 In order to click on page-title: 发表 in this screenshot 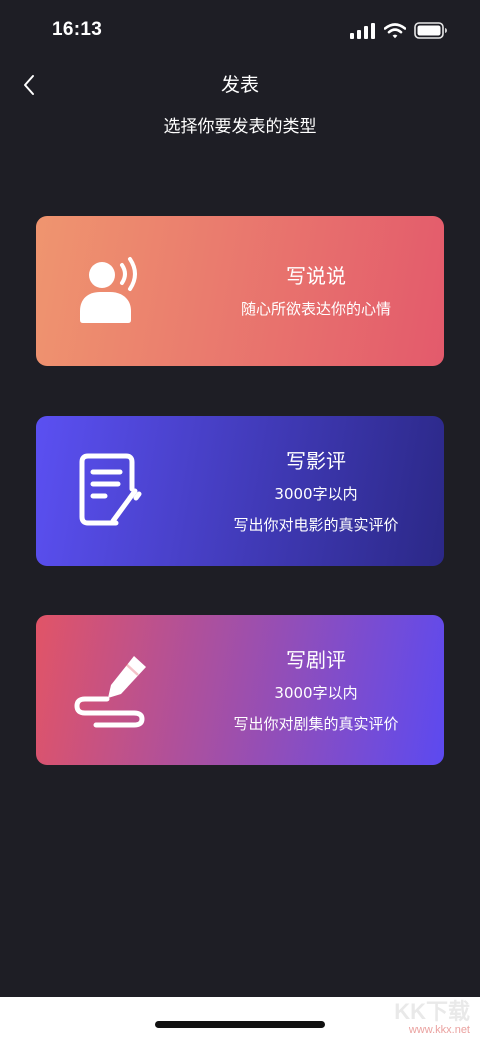, I will do `click(239, 85)`.